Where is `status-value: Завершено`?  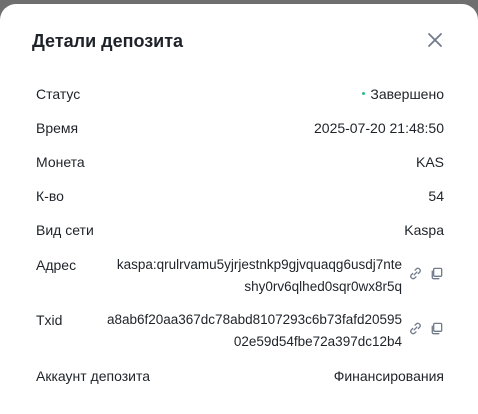
status-value: Завершено is located at coordinates (403, 94).